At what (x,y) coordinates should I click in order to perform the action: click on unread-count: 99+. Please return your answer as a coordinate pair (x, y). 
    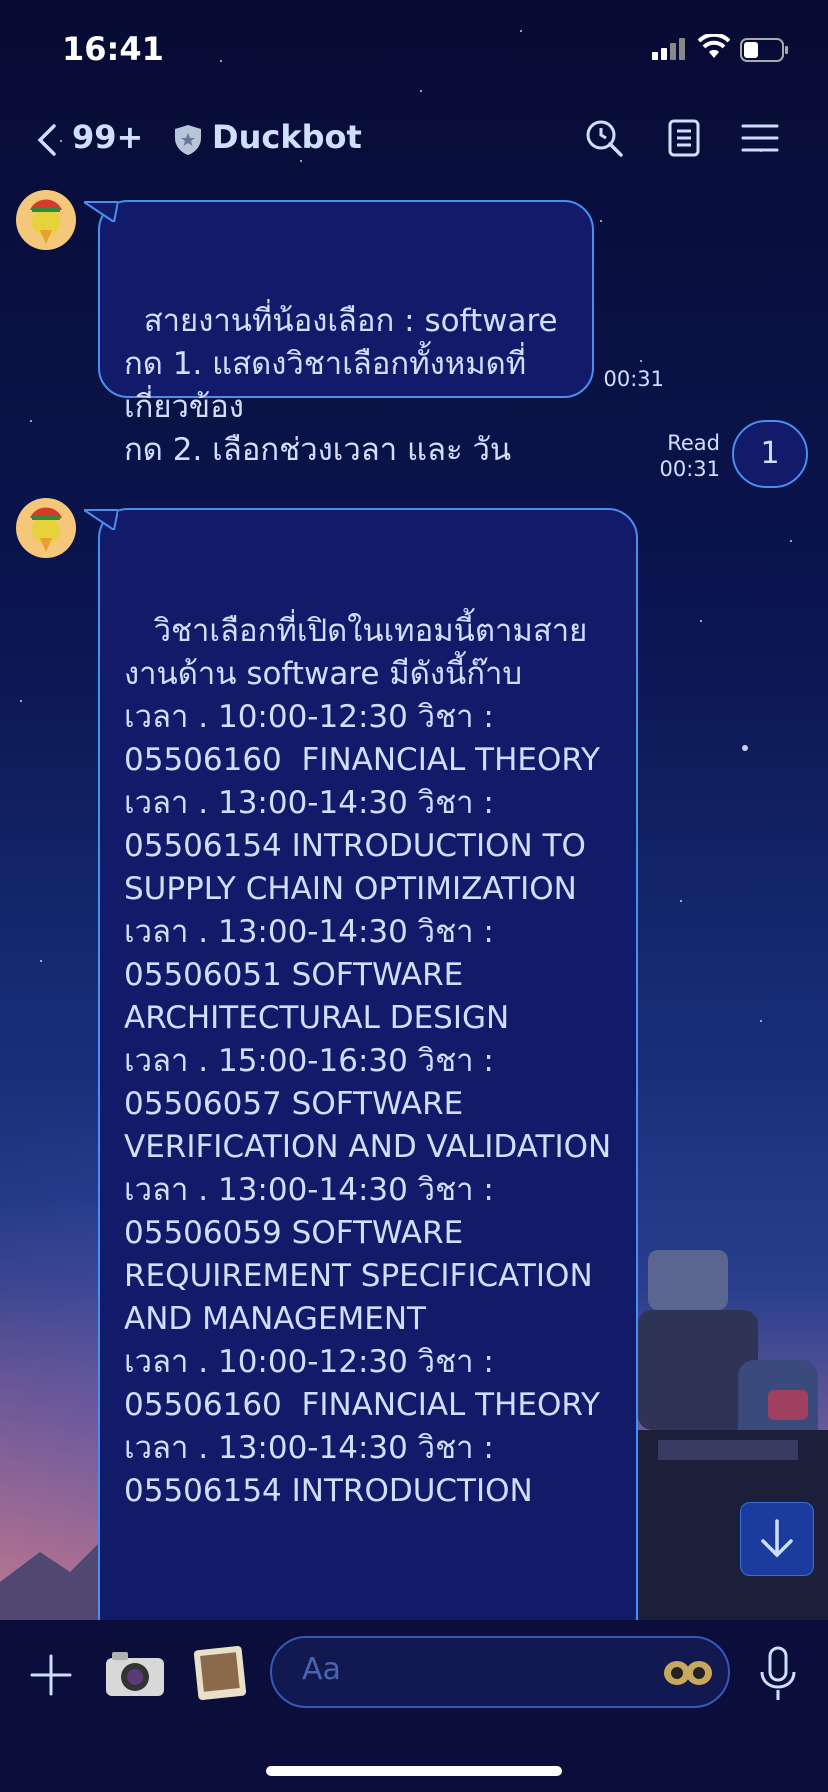
    Looking at the image, I should click on (107, 137).